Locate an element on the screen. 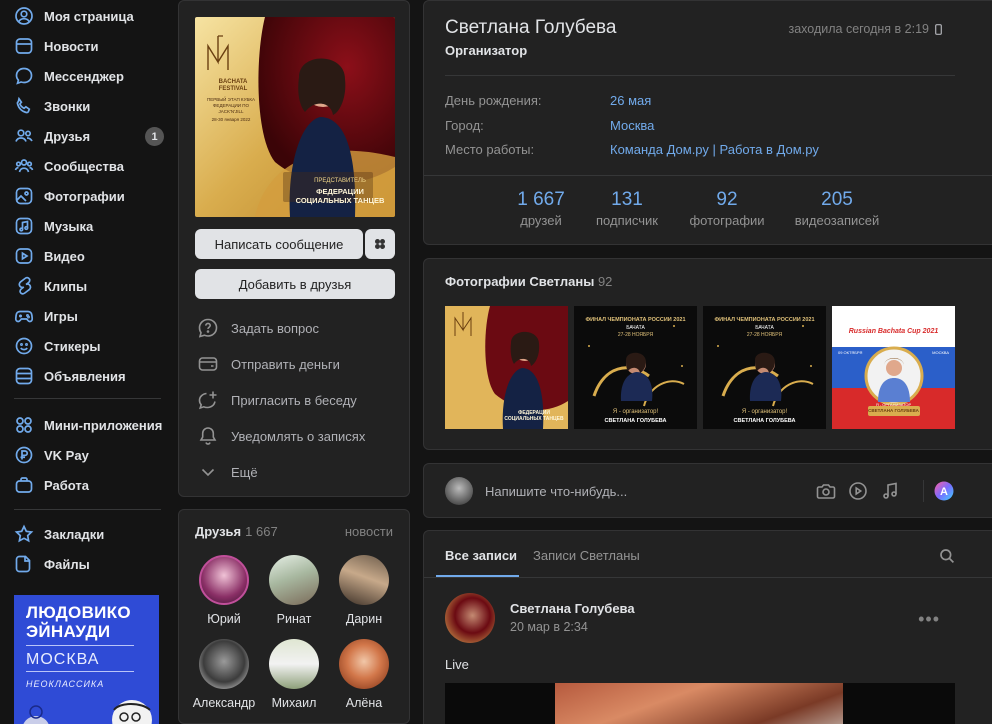 The image size is (992, 724). tab-owner-posts: Записи Светланы is located at coordinates (586, 555).